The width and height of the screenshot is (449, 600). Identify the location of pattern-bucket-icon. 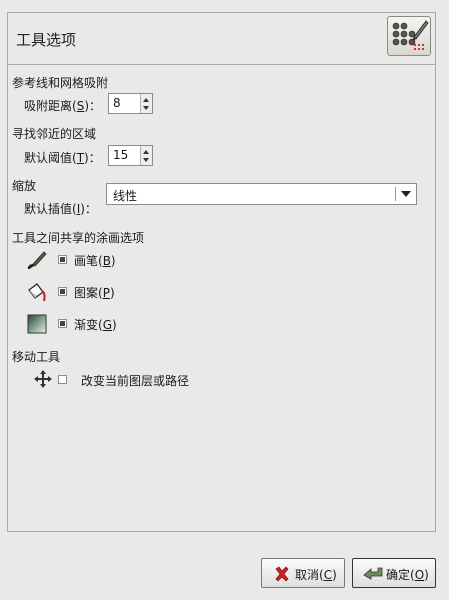
(37, 292).